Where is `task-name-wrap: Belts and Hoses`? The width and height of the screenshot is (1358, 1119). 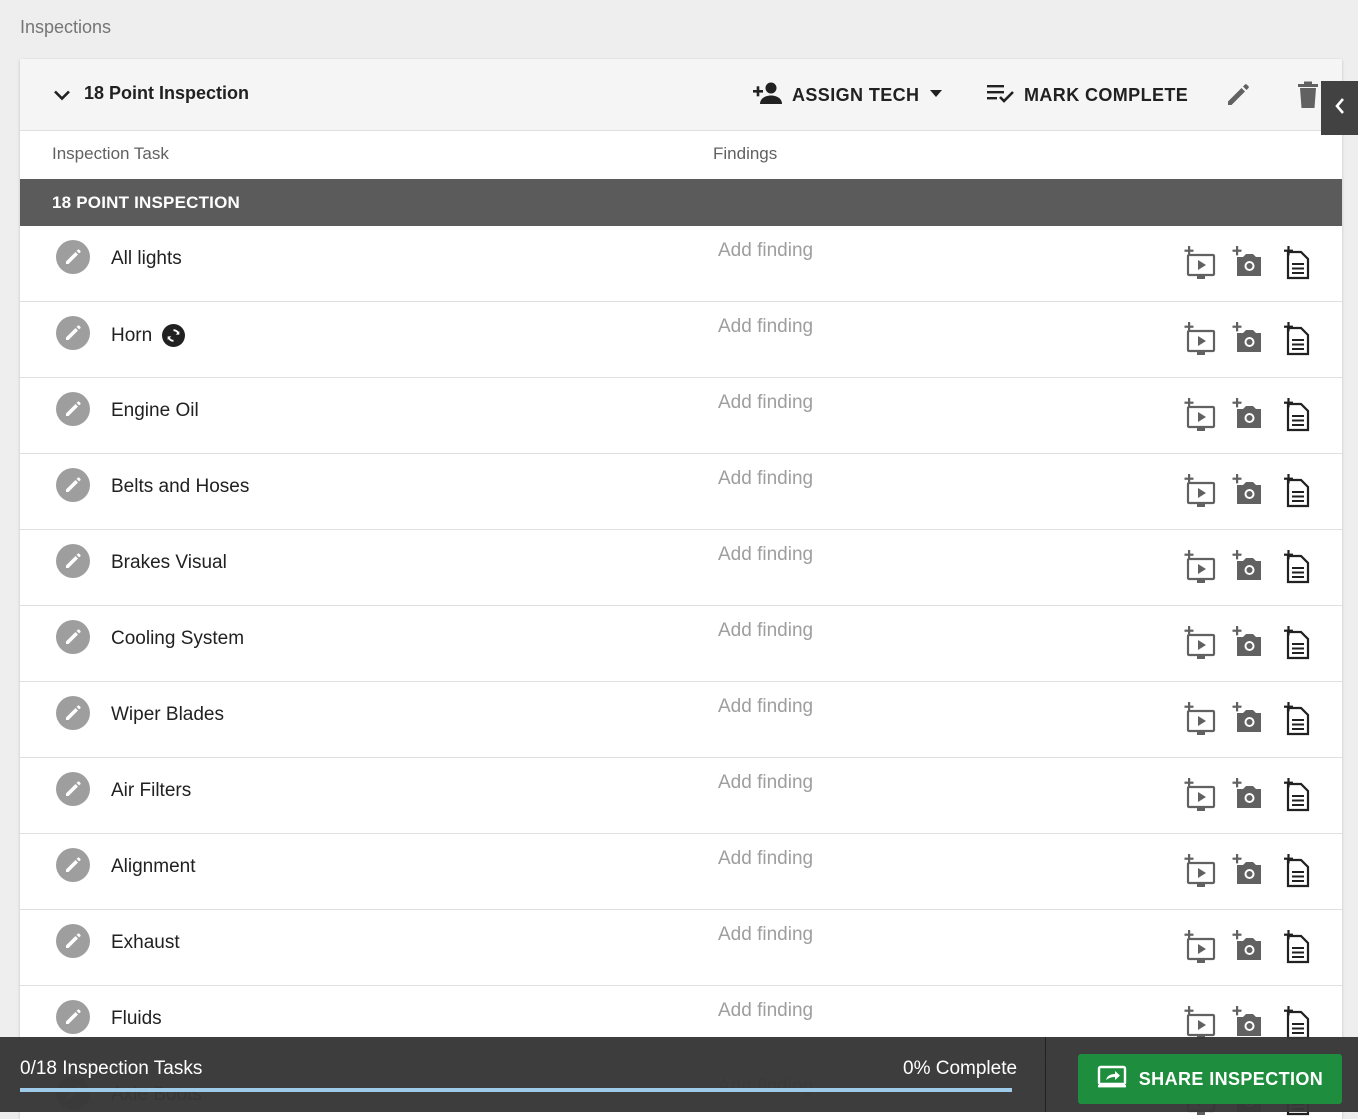
task-name-wrap: Belts and Hoses is located at coordinates (180, 487).